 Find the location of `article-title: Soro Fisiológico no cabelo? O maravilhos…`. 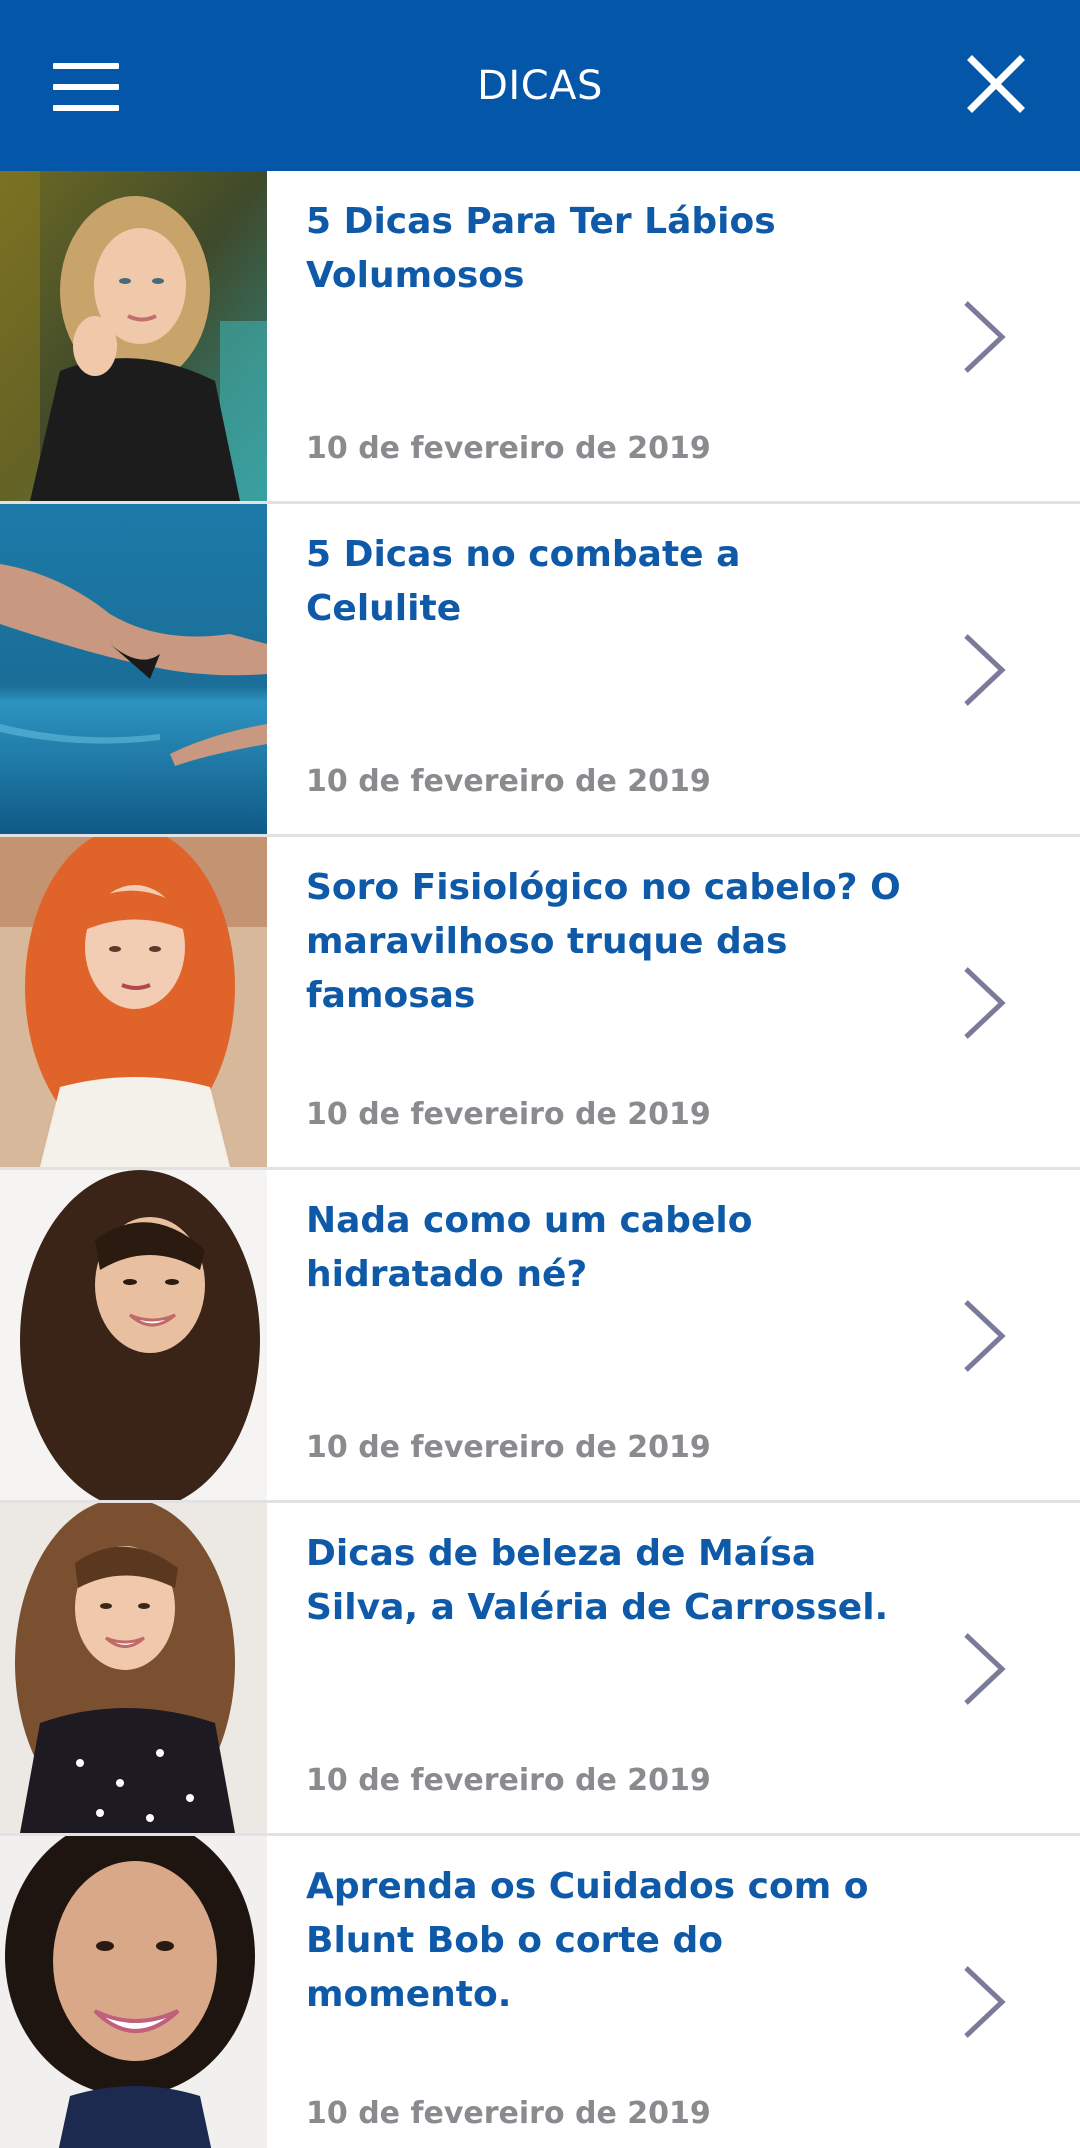

article-title: Soro Fisiológico no cabelo? O maravilhos… is located at coordinates (603, 941).